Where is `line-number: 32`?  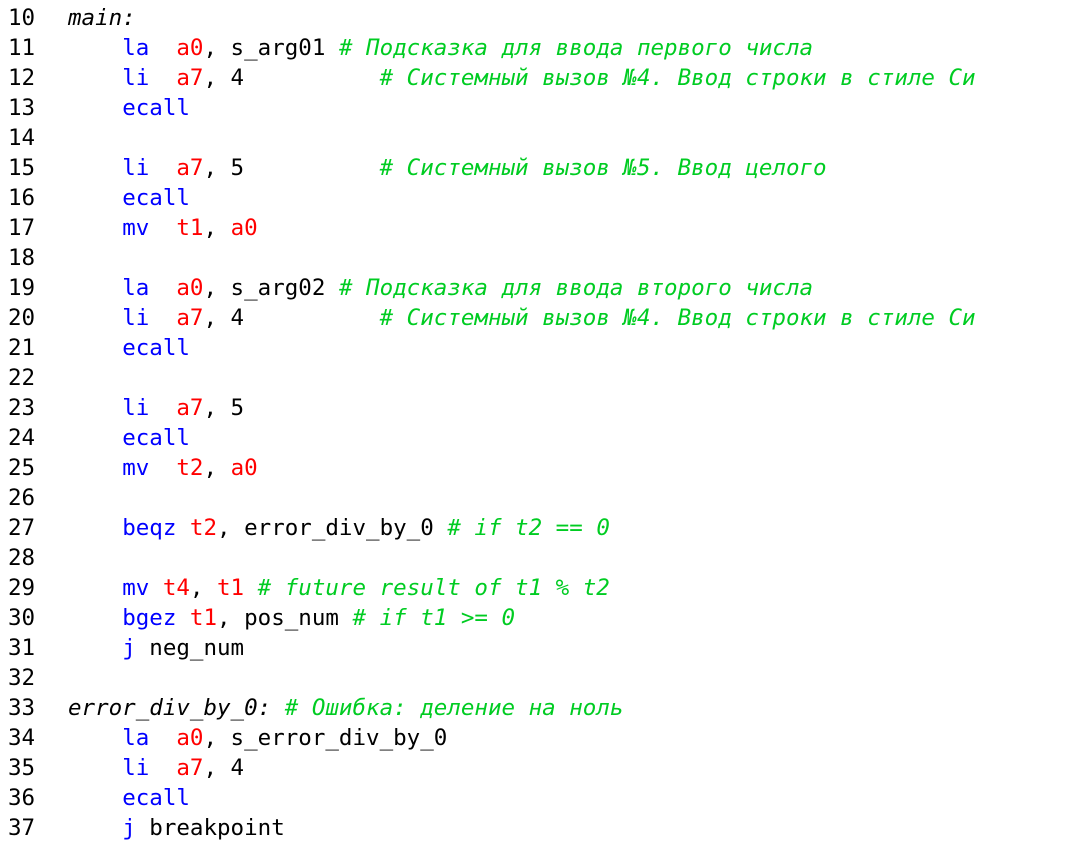 line-number: 32 is located at coordinates (22, 678).